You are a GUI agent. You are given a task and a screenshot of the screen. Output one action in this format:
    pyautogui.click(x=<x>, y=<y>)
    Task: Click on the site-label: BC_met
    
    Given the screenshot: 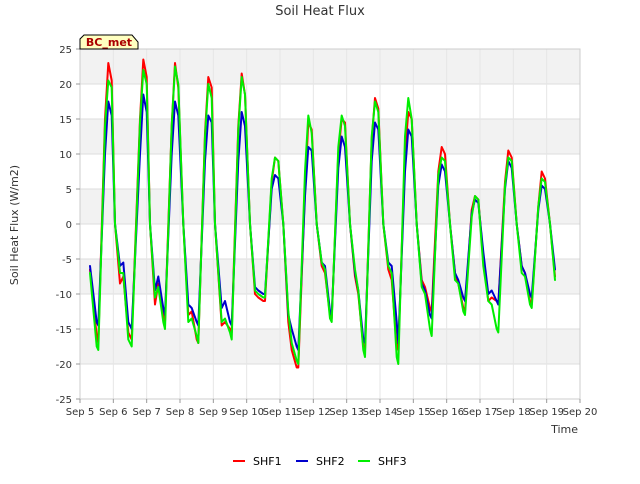 What is the action you would take?
    pyautogui.click(x=109, y=42)
    